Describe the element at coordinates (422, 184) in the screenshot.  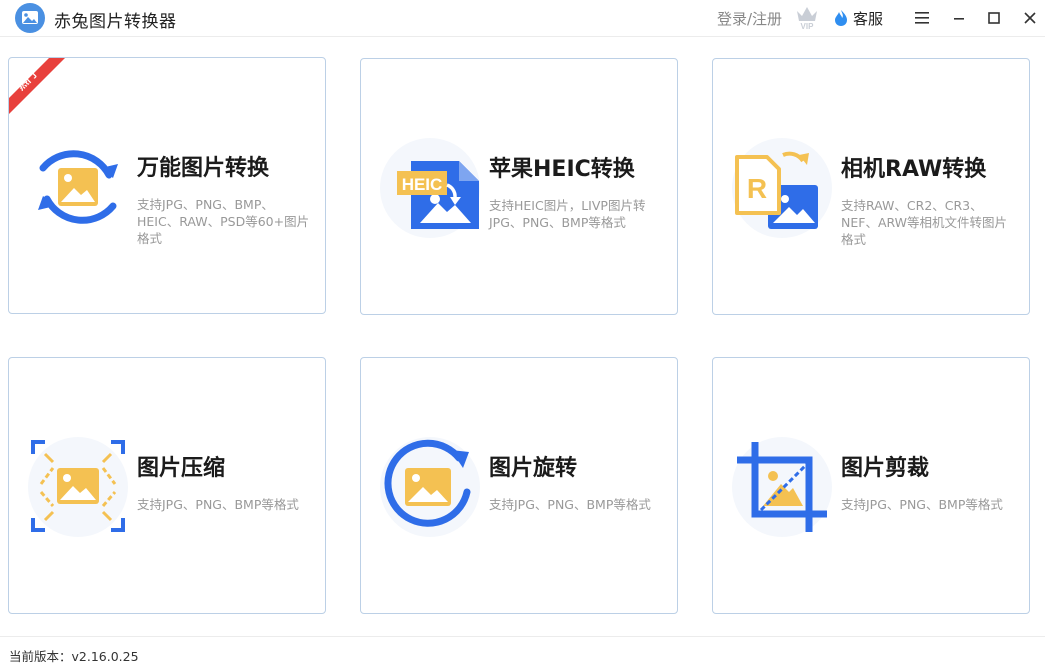
I see `heic-icon-text: HEIC` at that location.